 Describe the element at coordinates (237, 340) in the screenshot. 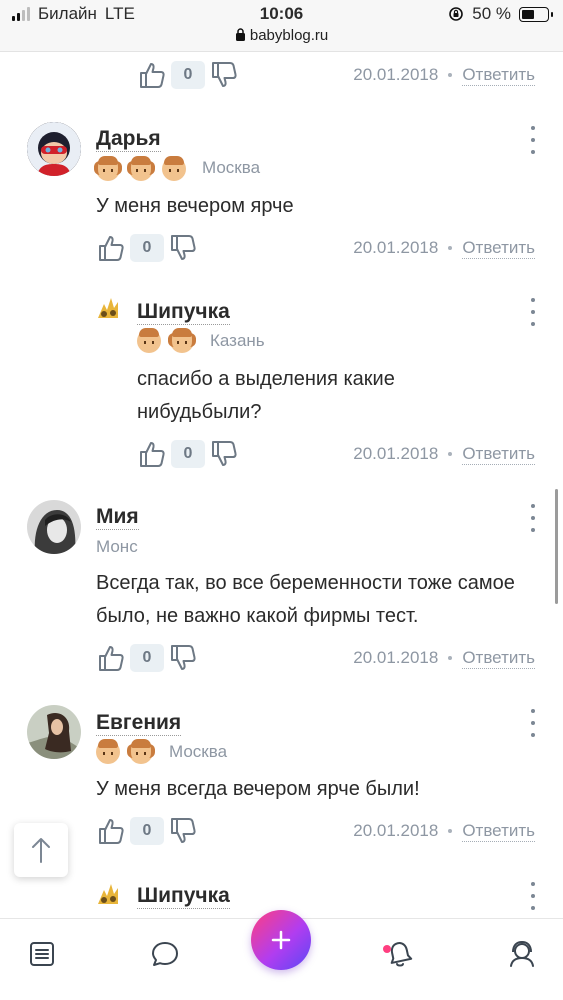

I see `comment-city: Казань` at that location.